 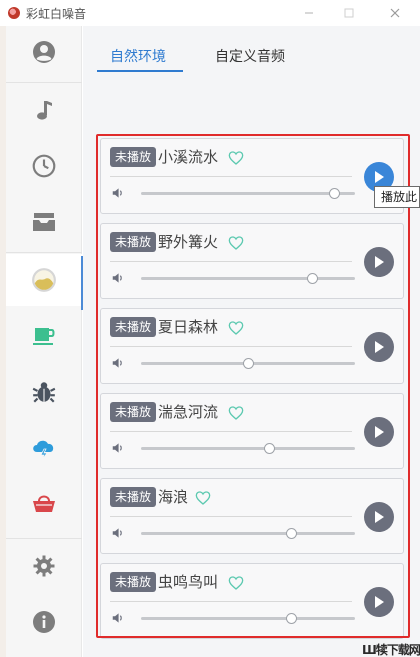 I want to click on basket-icon, so click(x=44, y=503).